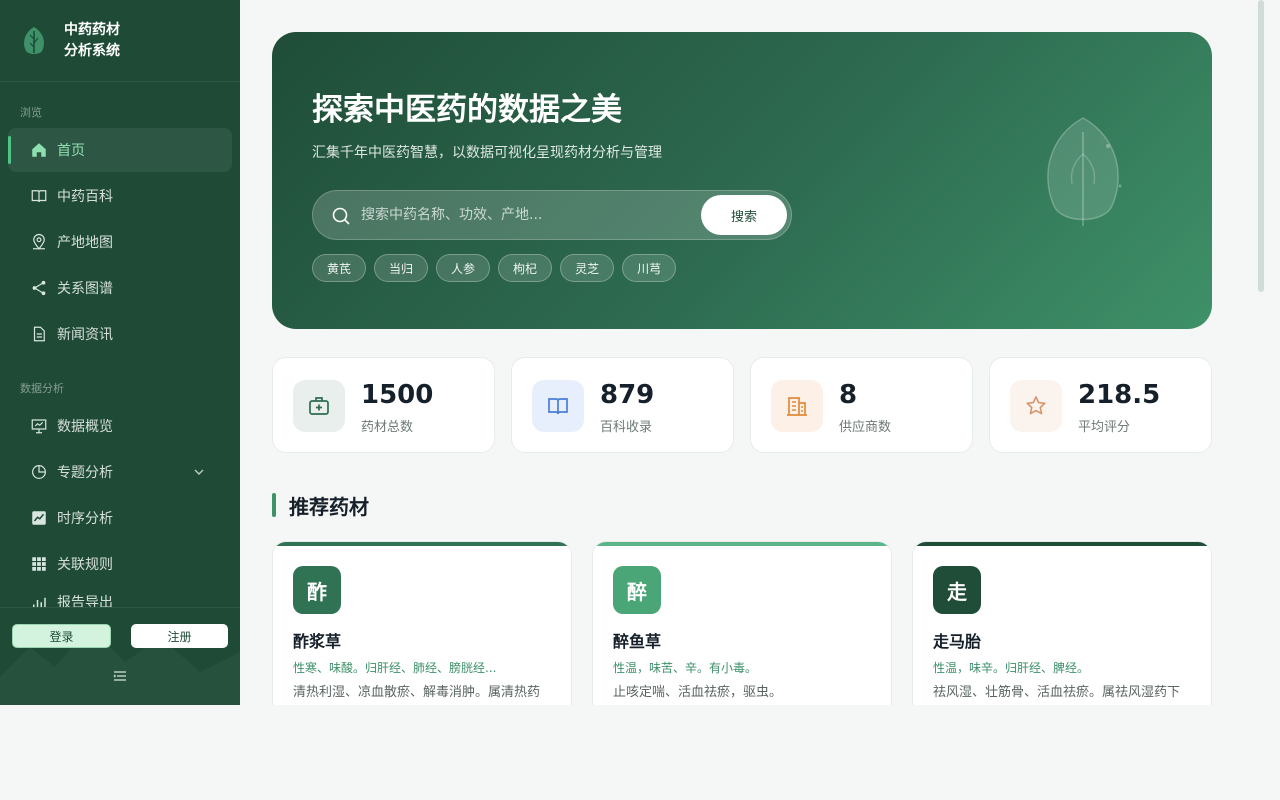 The width and height of the screenshot is (1280, 800). Describe the element at coordinates (1104, 427) in the screenshot. I see `stat-label: 平均评分` at that location.